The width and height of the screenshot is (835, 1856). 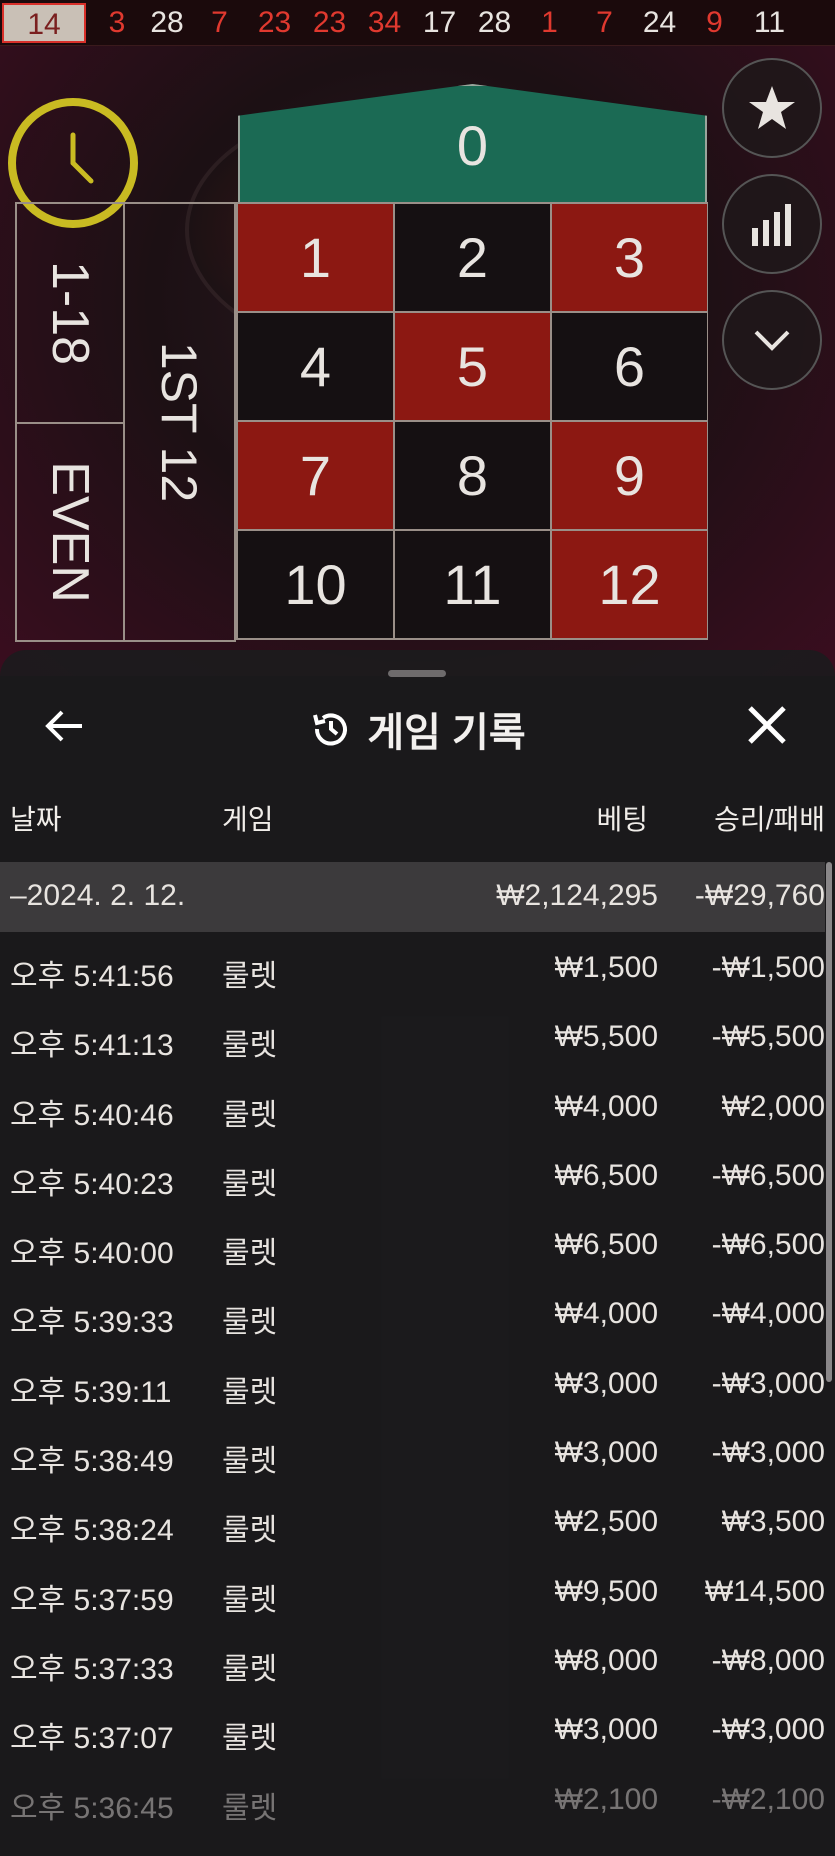 What do you see at coordinates (417, 673) in the screenshot?
I see `sheet-drag-handle` at bounding box center [417, 673].